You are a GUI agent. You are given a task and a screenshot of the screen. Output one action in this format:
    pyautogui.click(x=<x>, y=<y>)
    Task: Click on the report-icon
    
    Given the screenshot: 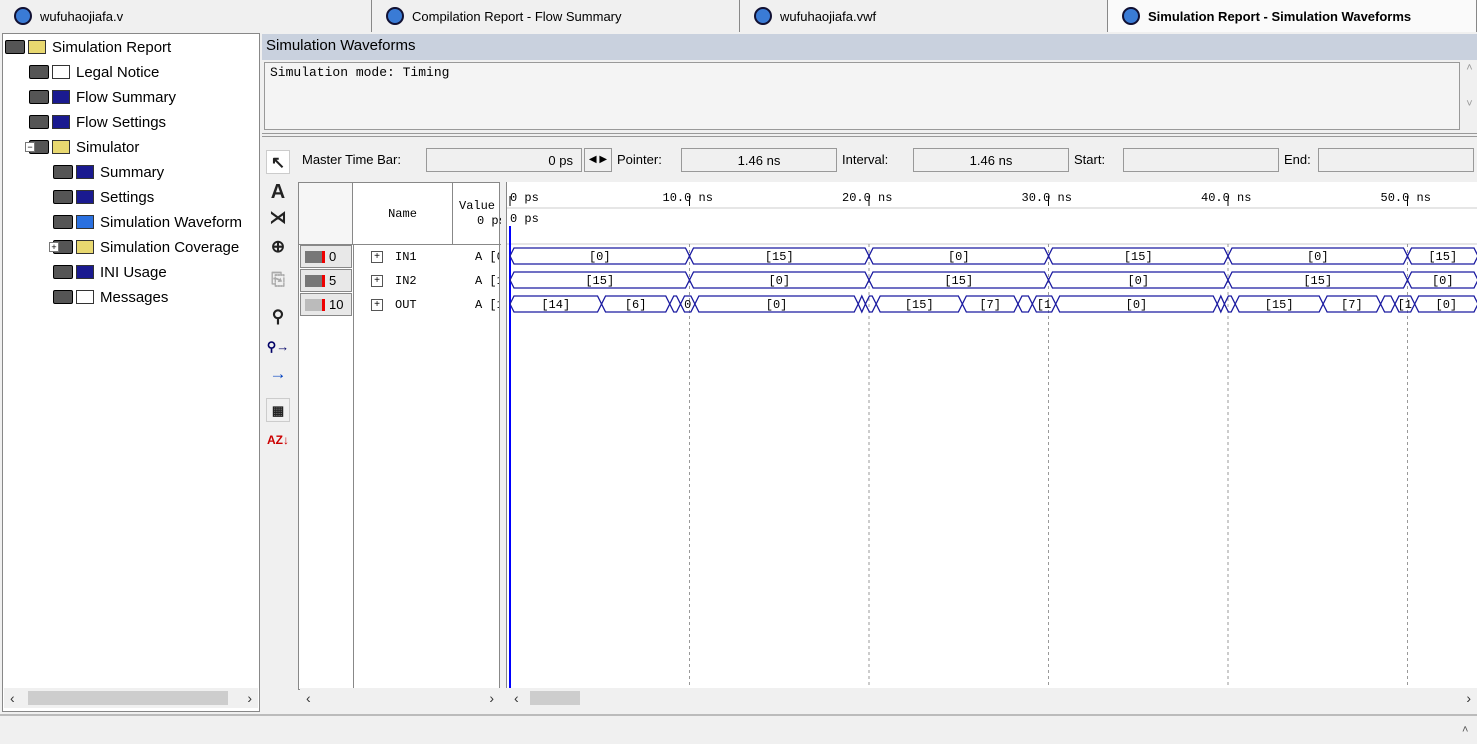 What is the action you would take?
    pyautogui.click(x=395, y=16)
    